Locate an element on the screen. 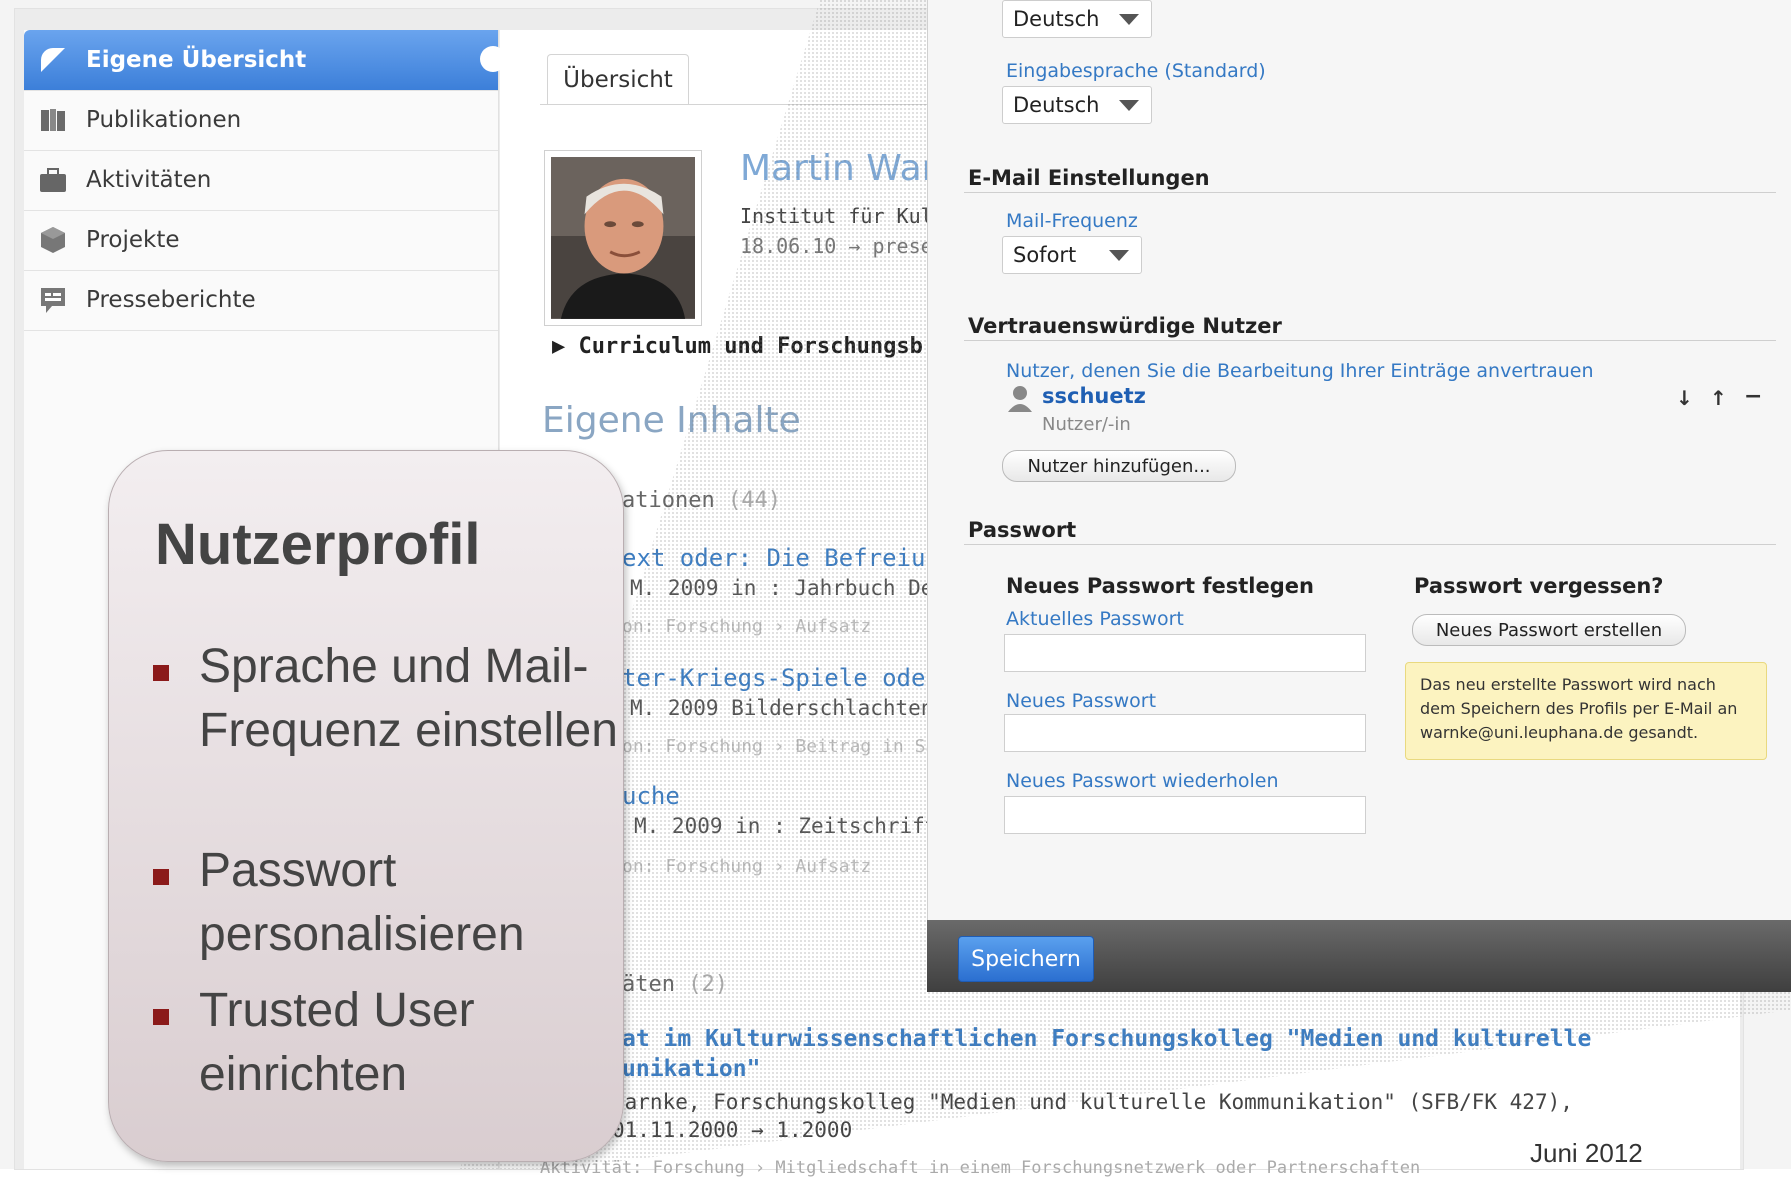 This screenshot has width=1791, height=1178. trusted-user-role: Nutzer/-in is located at coordinates (1086, 424).